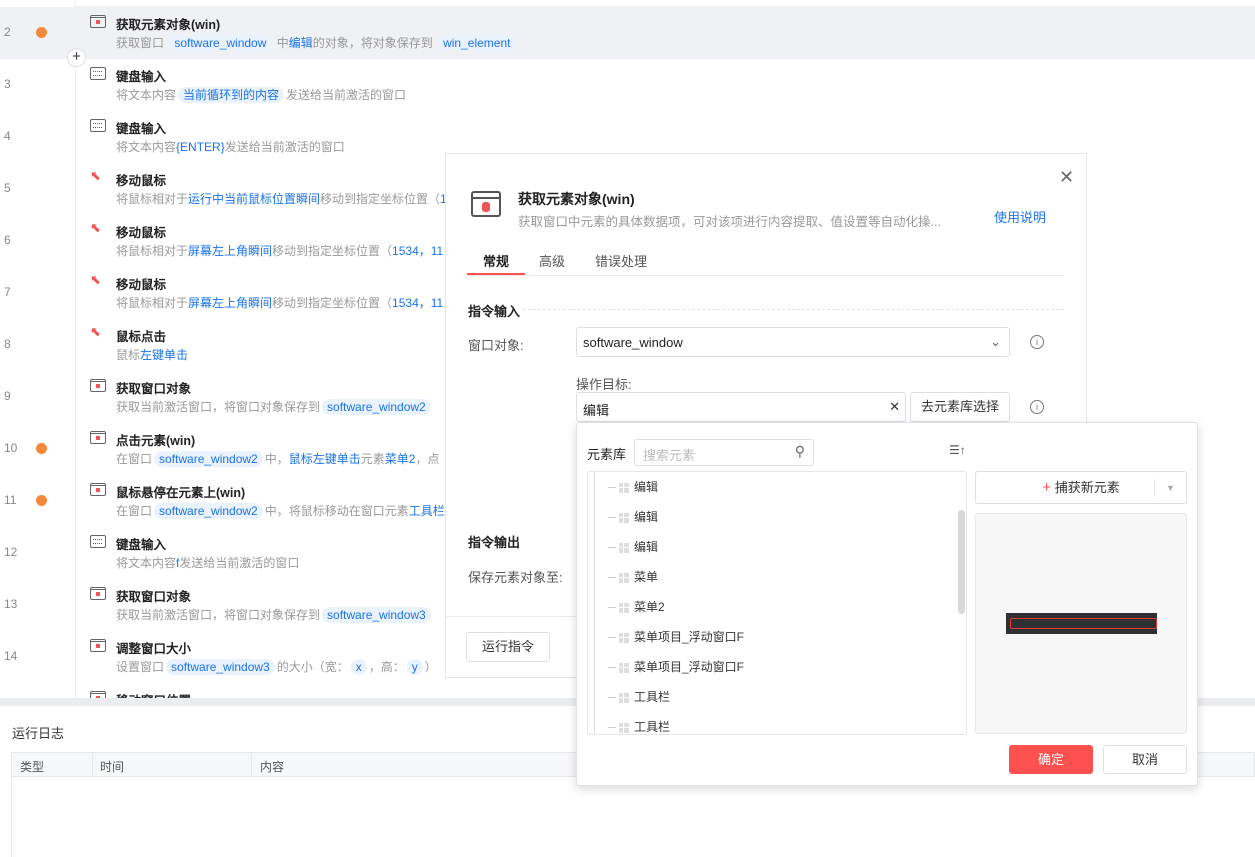 Image resolution: width=1255 pixels, height=857 pixels. Describe the element at coordinates (430, 667) in the screenshot. I see `desc-text: ）` at that location.